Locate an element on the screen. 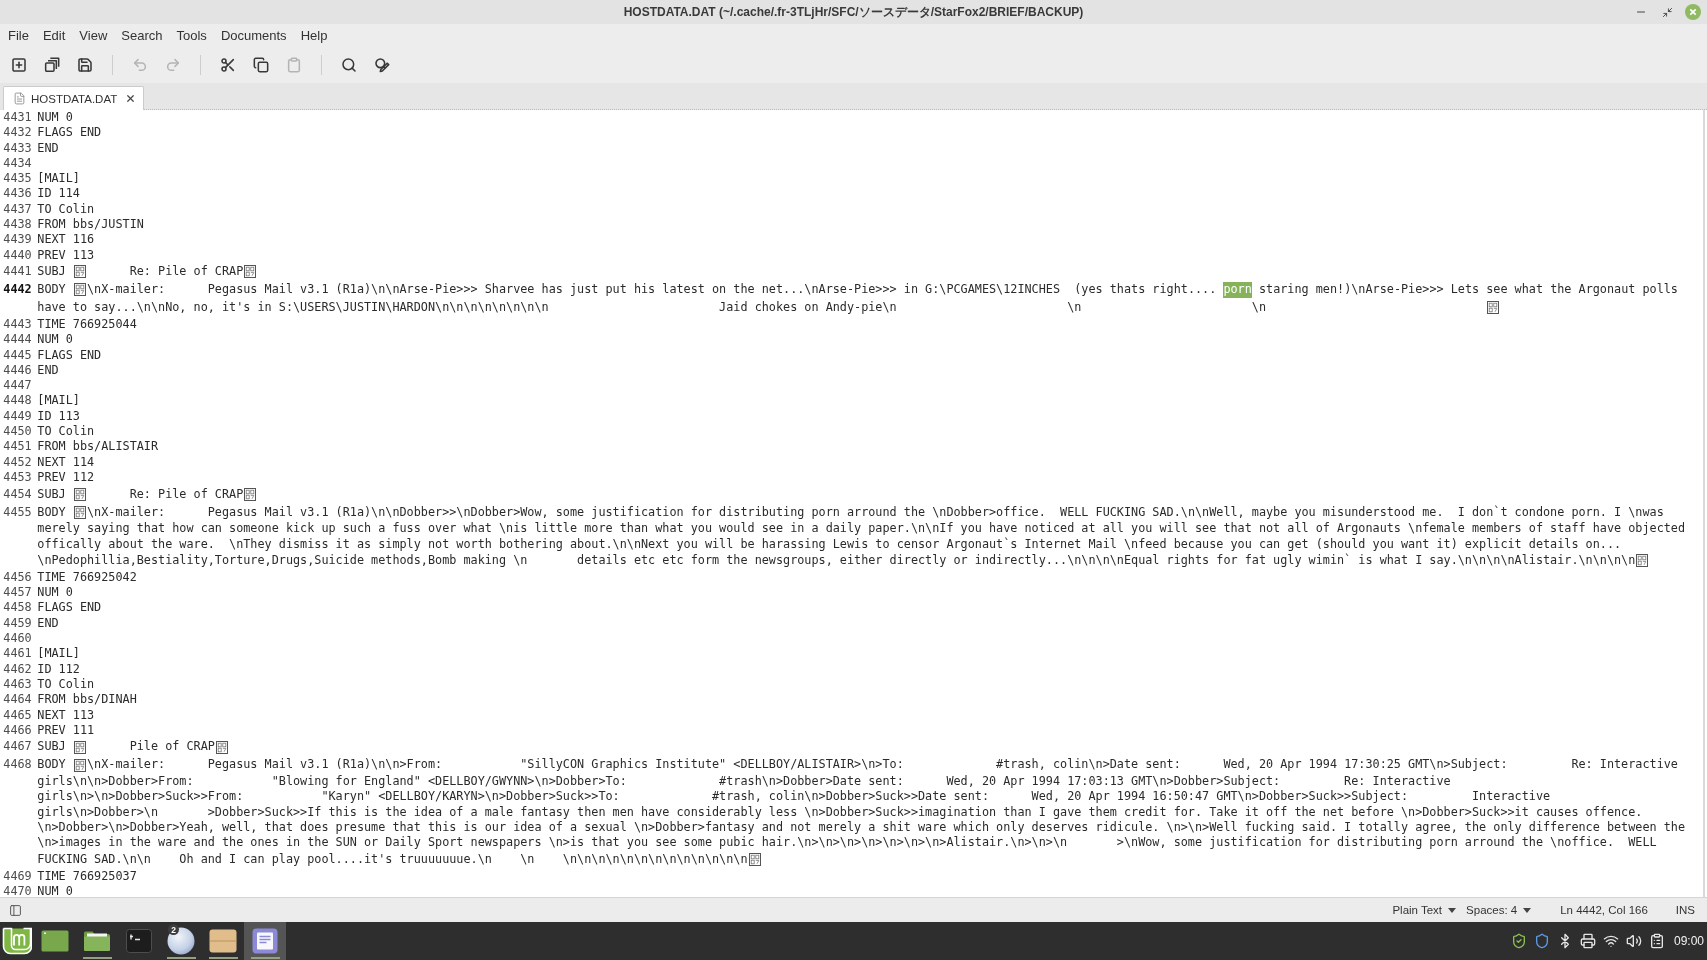  line-number: 4441 is located at coordinates (17, 272).